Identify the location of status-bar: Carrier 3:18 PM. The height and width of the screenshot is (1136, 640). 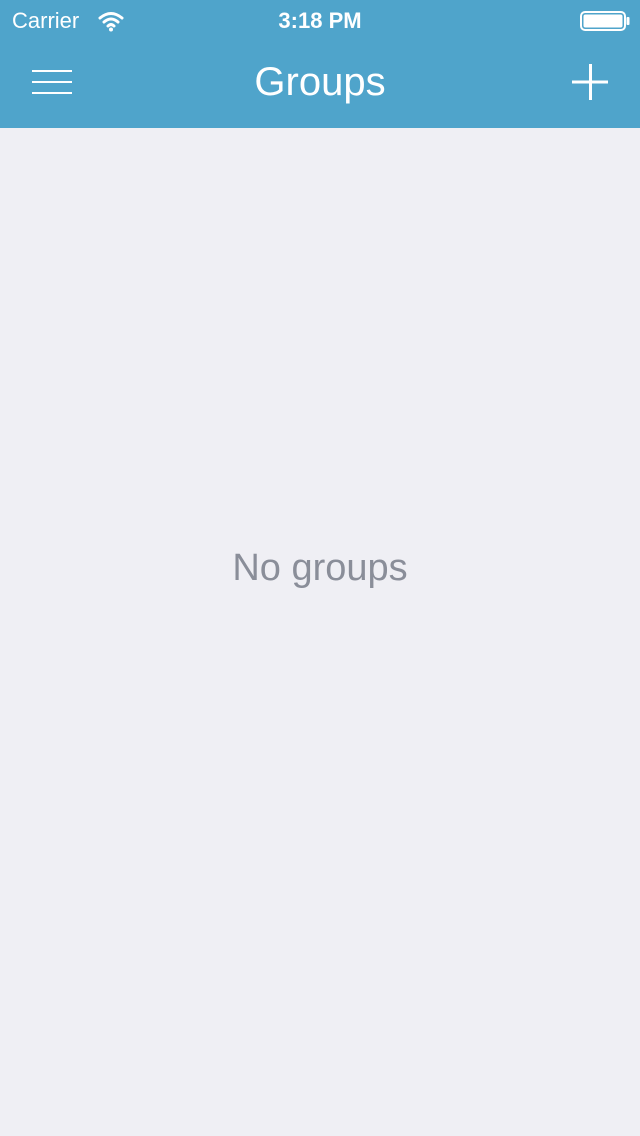
(320, 20).